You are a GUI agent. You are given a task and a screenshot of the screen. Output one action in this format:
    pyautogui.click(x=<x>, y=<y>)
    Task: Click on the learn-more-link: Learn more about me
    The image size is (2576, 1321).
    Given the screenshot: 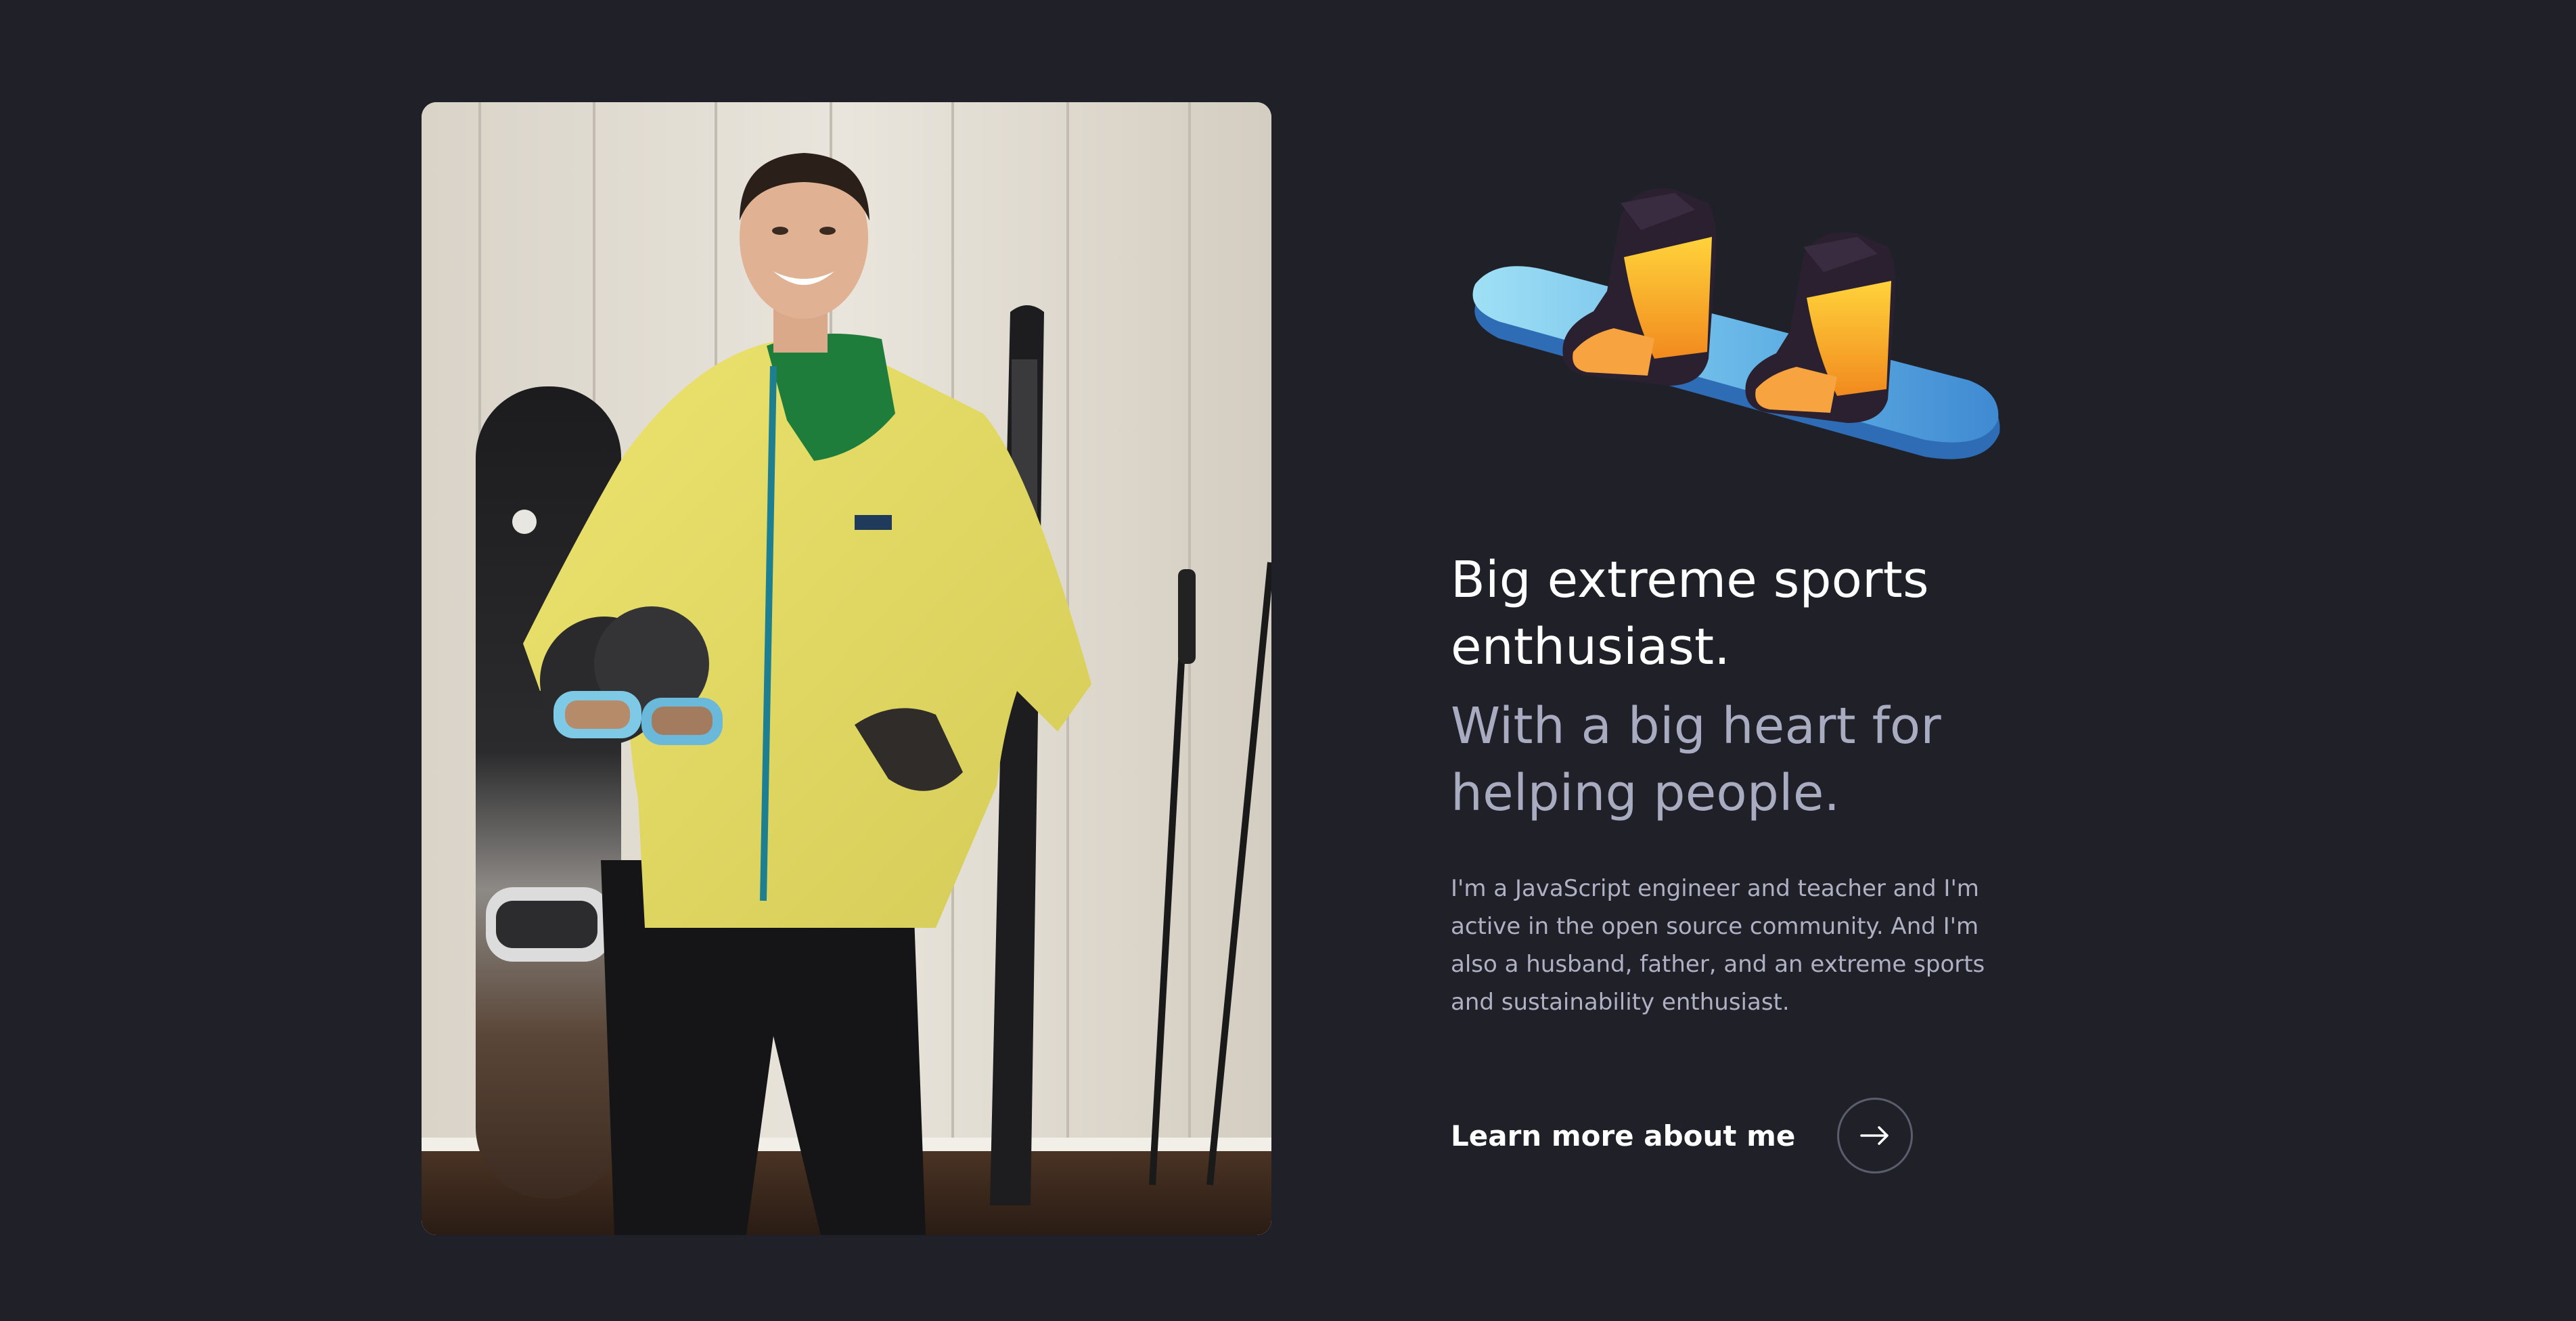 What is the action you would take?
    pyautogui.click(x=1682, y=1135)
    